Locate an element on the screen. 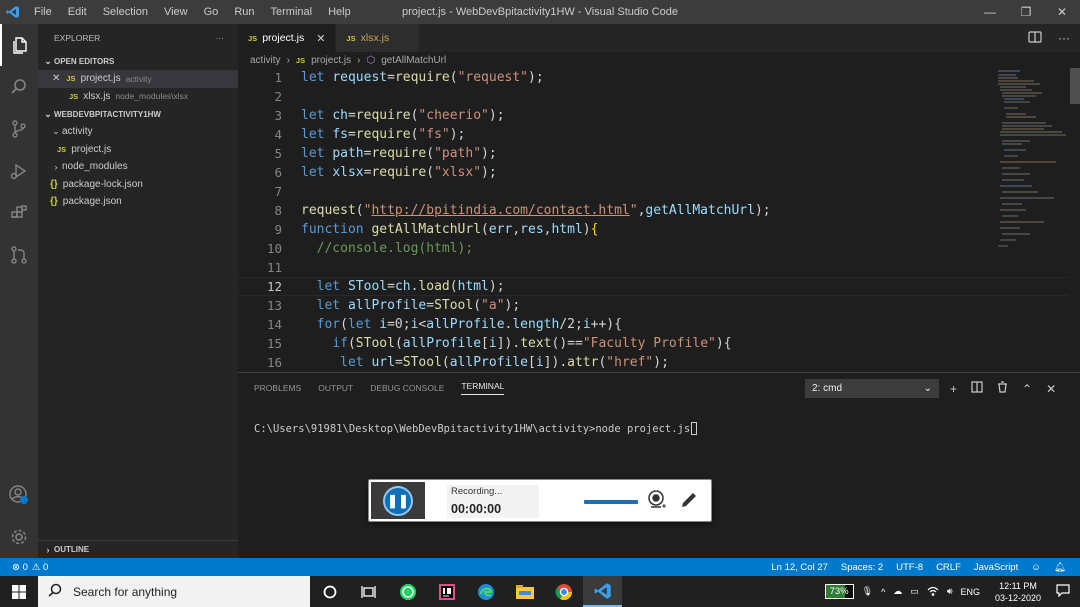 The image size is (1080, 607). account-icon is located at coordinates (19, 495).